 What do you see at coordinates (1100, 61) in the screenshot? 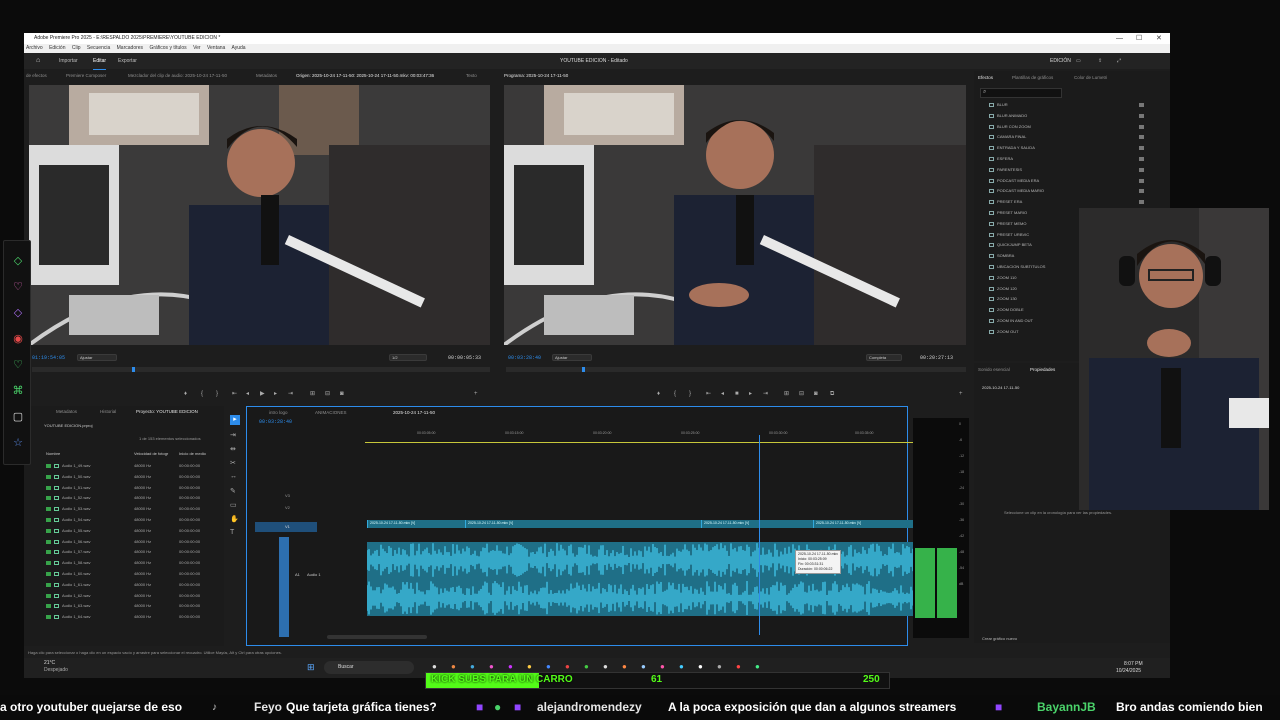
I see `share-icon: ⇪` at bounding box center [1100, 61].